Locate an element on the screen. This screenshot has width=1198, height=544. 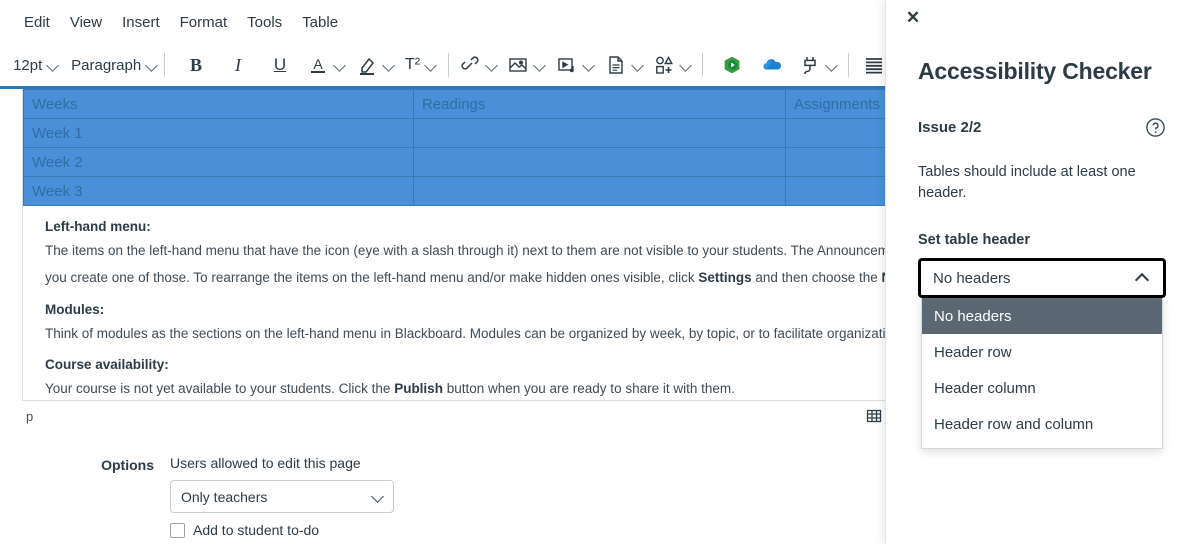
menu-table: Table is located at coordinates (320, 22).